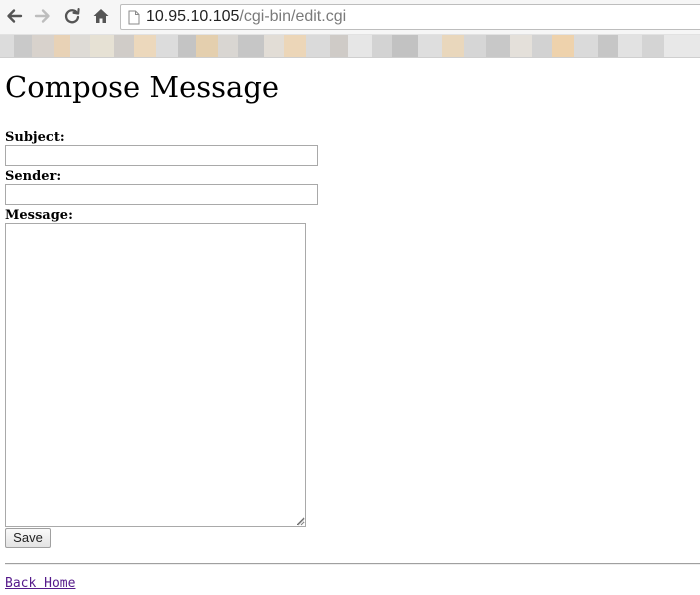 Image resolution: width=700 pixels, height=595 pixels. What do you see at coordinates (35, 137) in the screenshot?
I see `subject-label: Subject:` at bounding box center [35, 137].